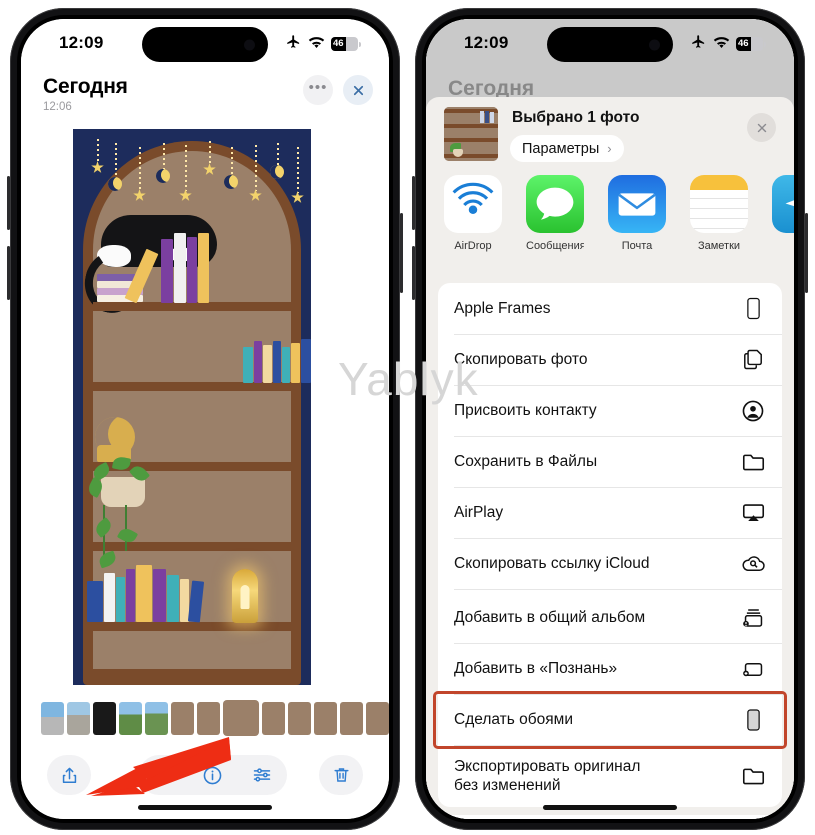 This screenshot has width=815, height=835. Describe the element at coordinates (471, 134) in the screenshot. I see `selected-photo-thumbnail` at that location.